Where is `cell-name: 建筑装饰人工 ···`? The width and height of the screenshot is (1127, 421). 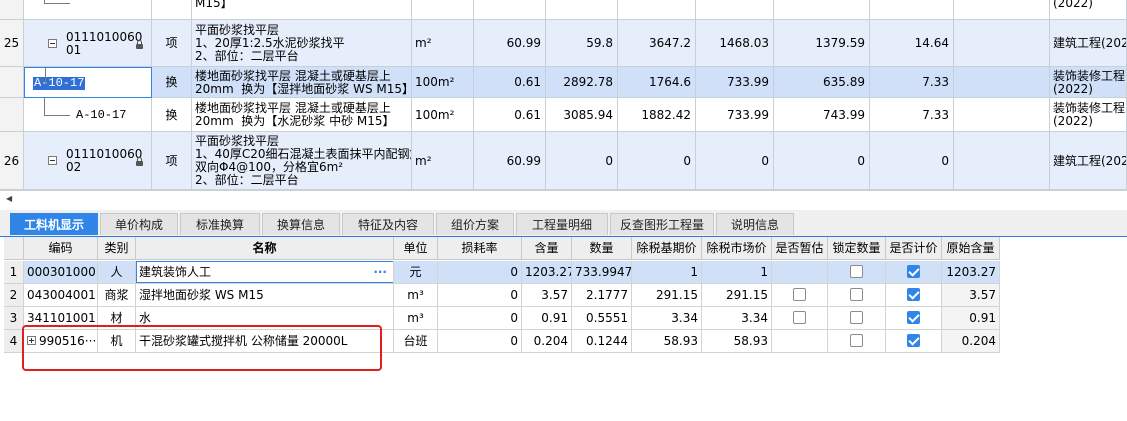 cell-name: 建筑装饰人工 ··· is located at coordinates (265, 272).